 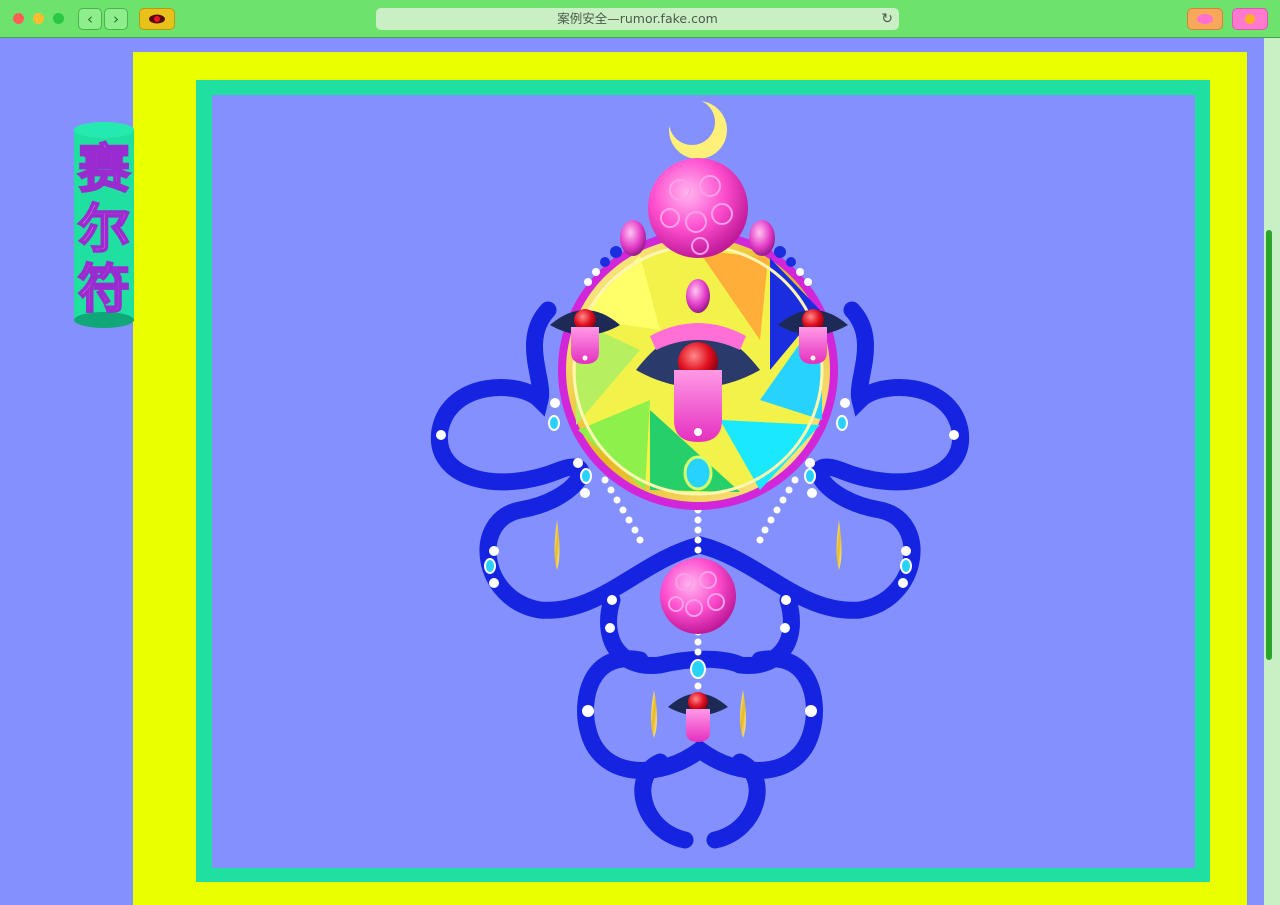 I want to click on bottom-eye, so click(x=698, y=717).